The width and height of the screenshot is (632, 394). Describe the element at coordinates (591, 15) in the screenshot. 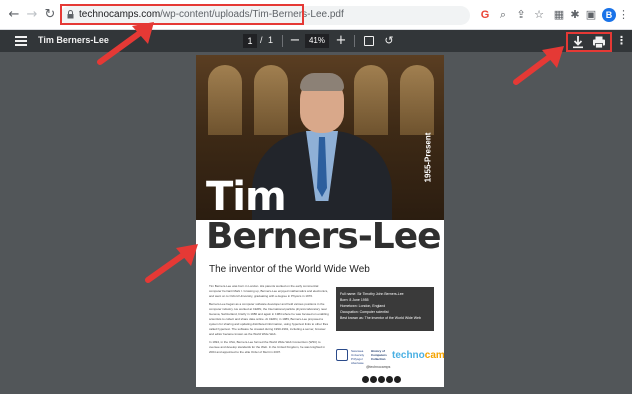

I see `sidebar-icon: ▣` at that location.